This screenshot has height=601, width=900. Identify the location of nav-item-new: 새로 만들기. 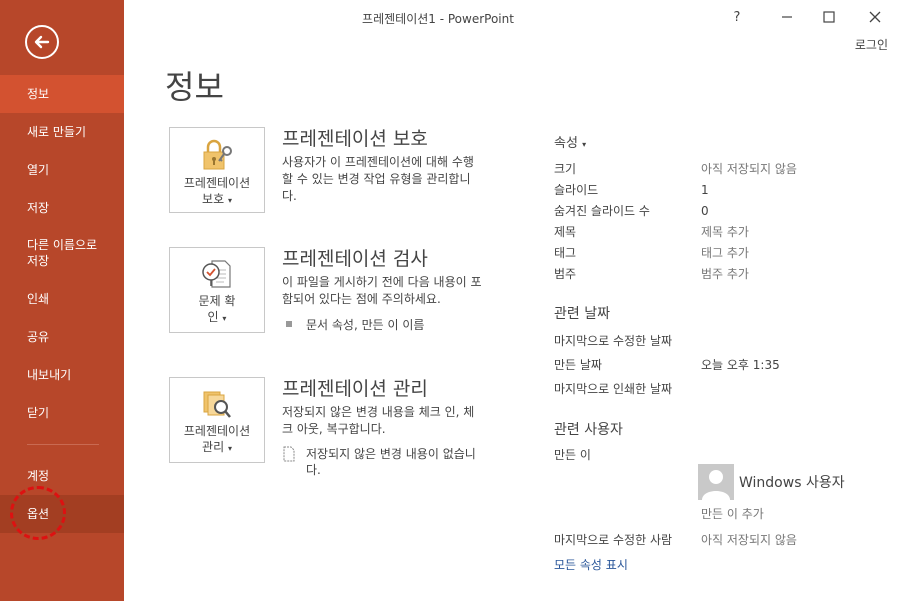
(62, 132).